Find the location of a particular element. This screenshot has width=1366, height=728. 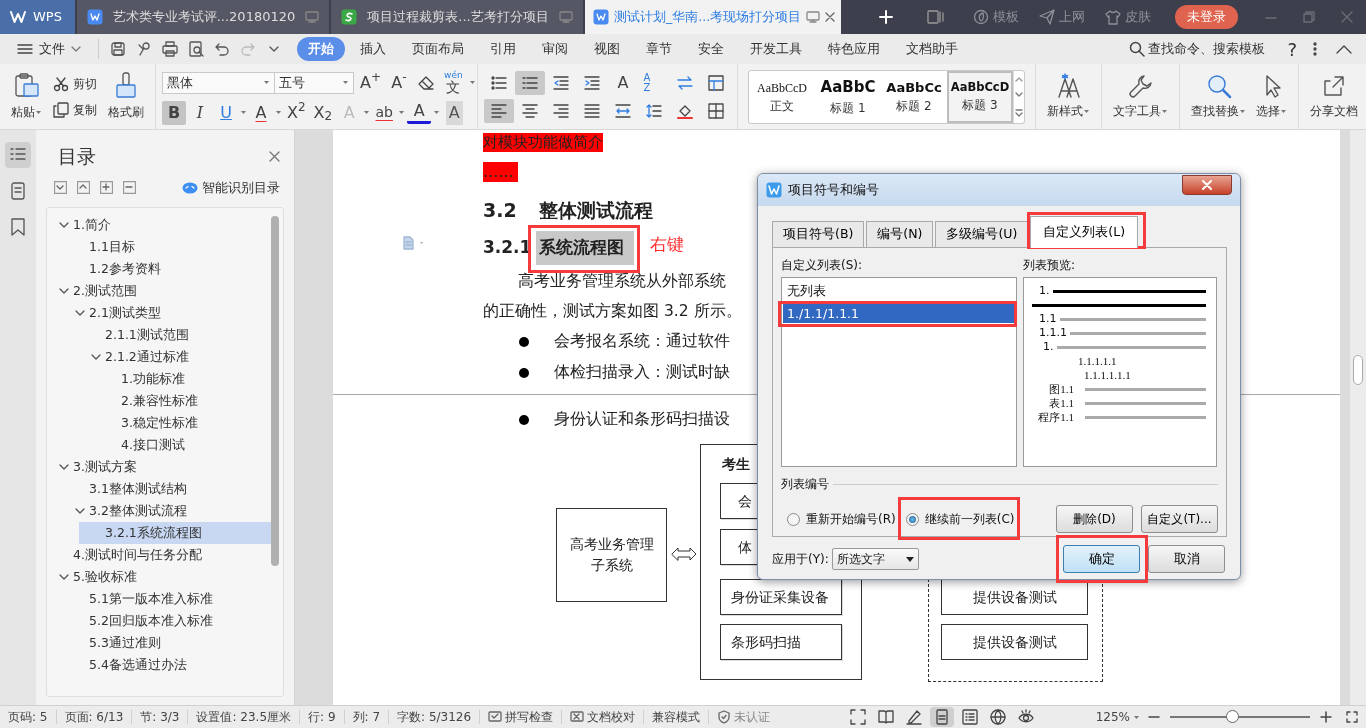

slider-thumb is located at coordinates (1232, 716).